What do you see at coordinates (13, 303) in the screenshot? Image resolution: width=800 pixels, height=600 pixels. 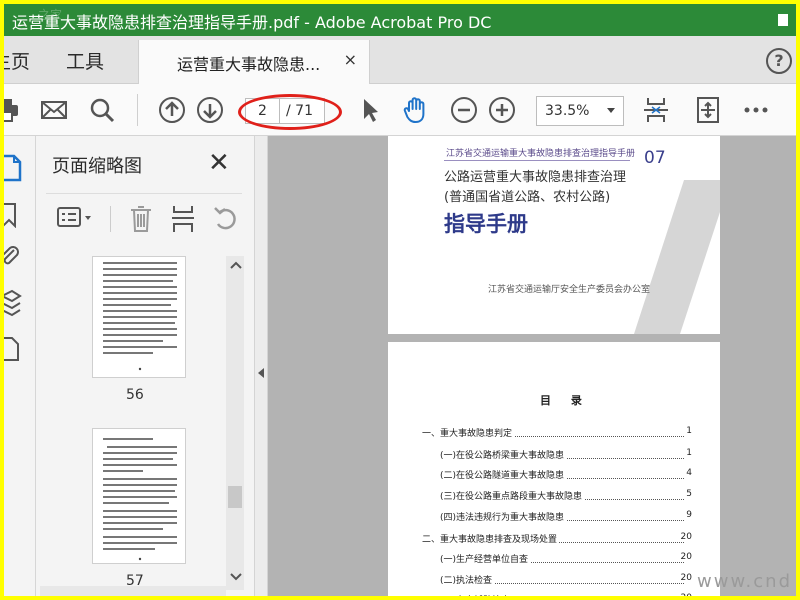 I see `layers-icon` at bounding box center [13, 303].